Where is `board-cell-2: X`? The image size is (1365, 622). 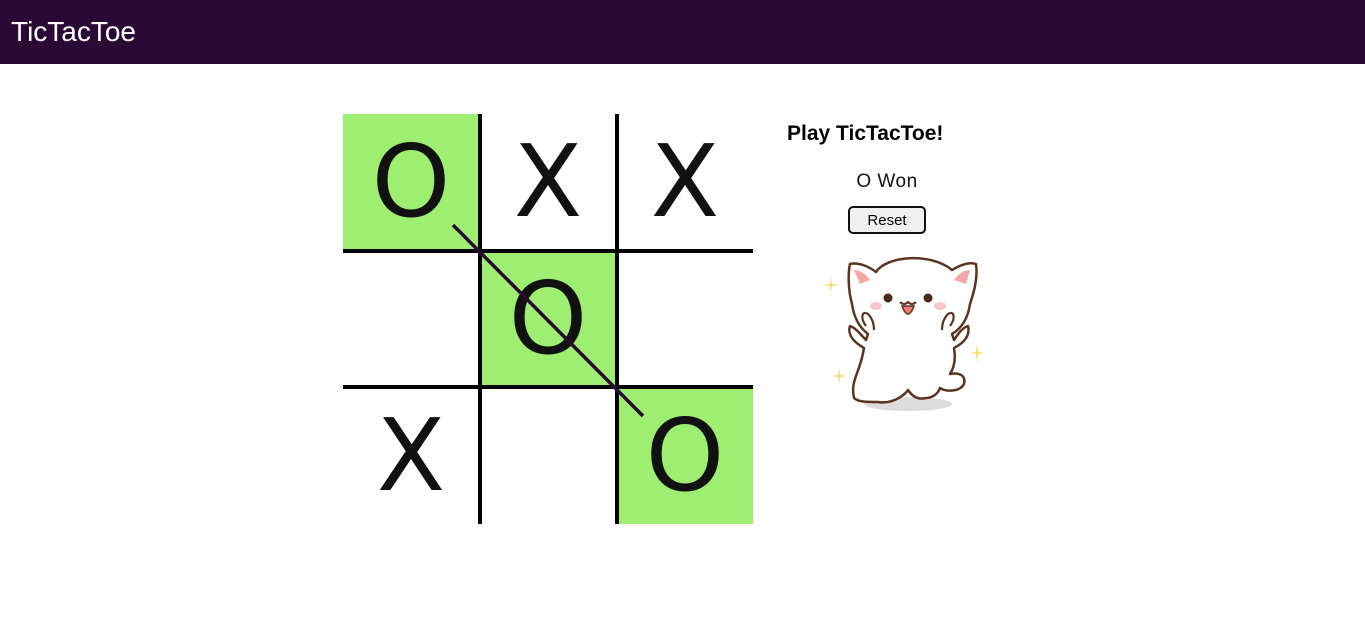
board-cell-2: X is located at coordinates (548, 182).